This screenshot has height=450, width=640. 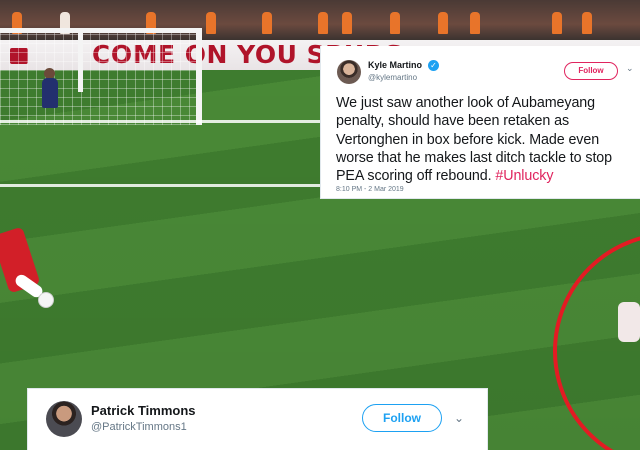 What do you see at coordinates (80, 61) in the screenshot?
I see `goal-post` at bounding box center [80, 61].